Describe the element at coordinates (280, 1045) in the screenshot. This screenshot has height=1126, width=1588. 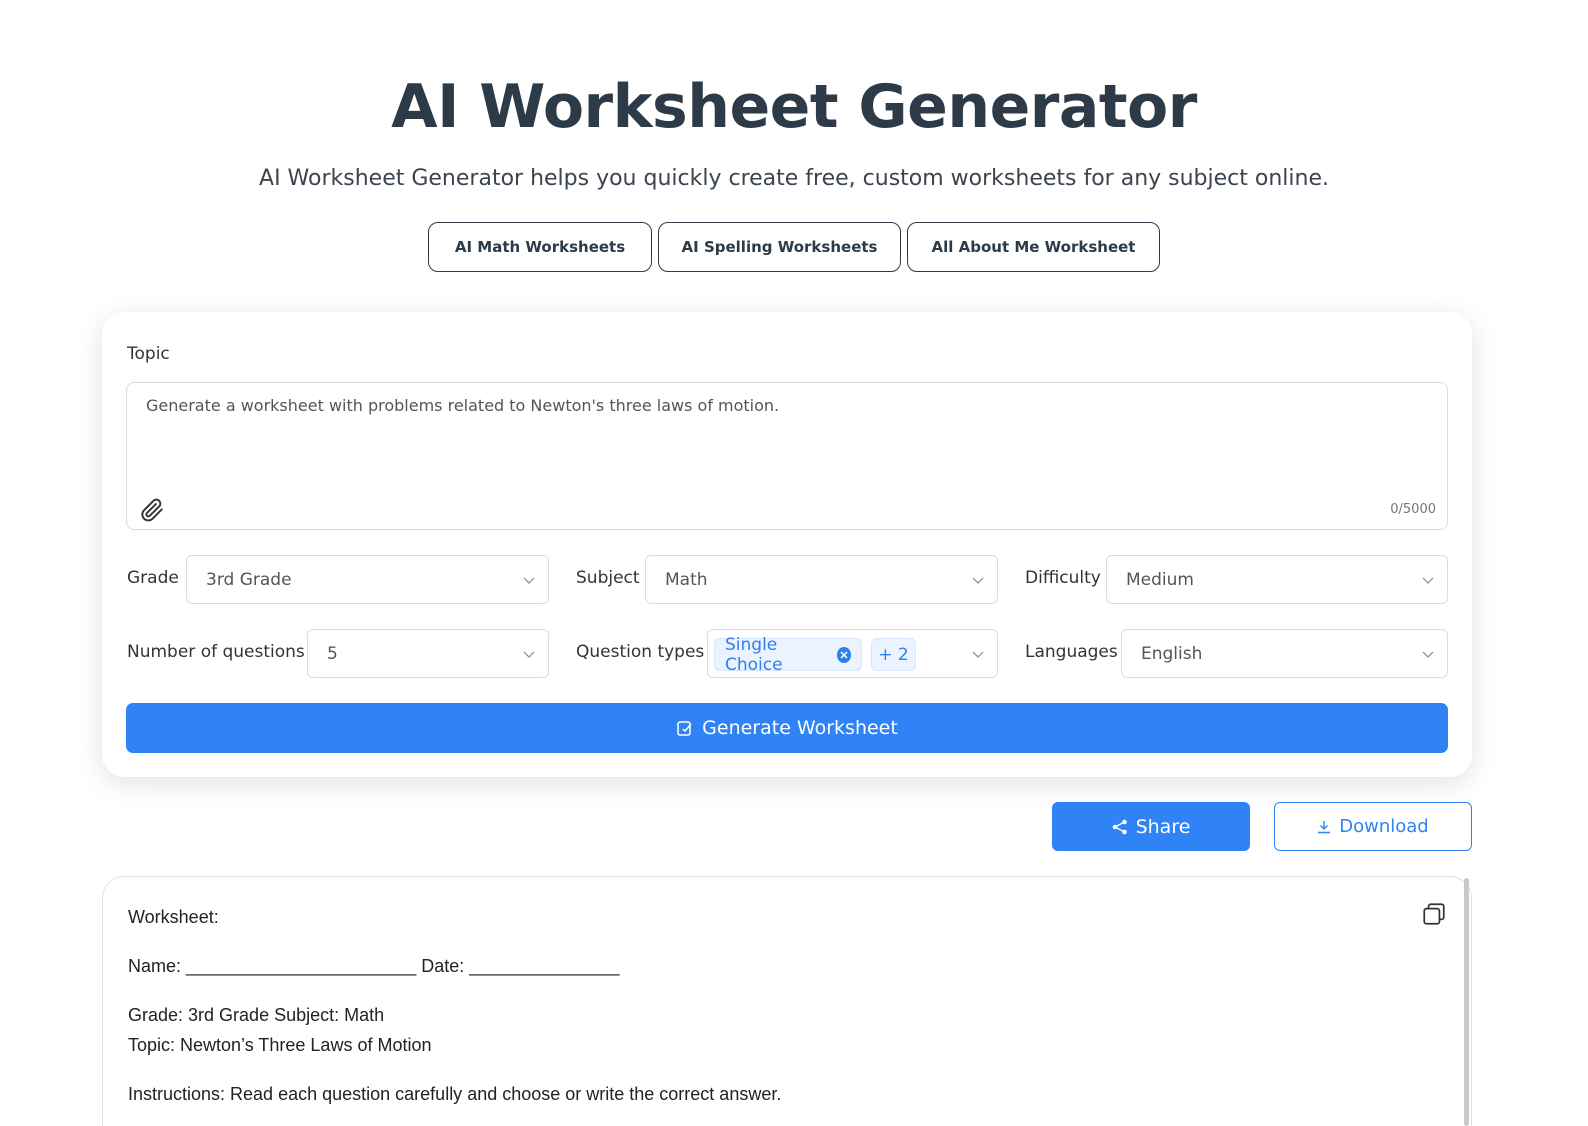
I see `worksheet-topic: Topic: Newton’s Three Laws of Motion` at that location.